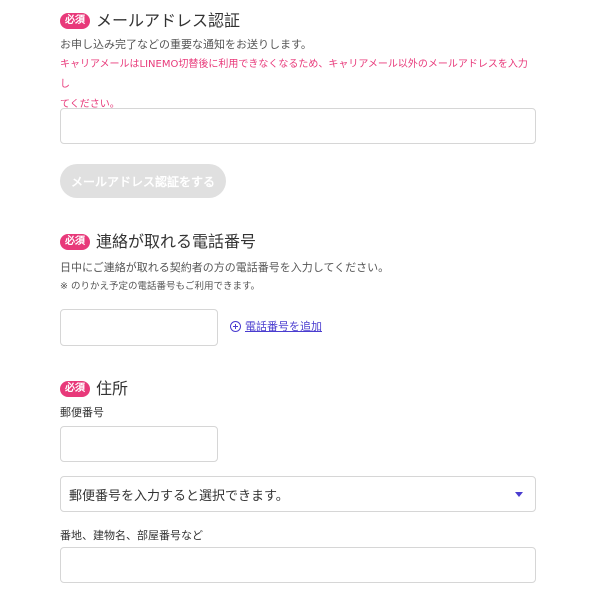 Image resolution: width=600 pixels, height=592 pixels. What do you see at coordinates (298, 494) in the screenshot?
I see `prefecture-select: 郵便番号を入力すると選択できます。` at bounding box center [298, 494].